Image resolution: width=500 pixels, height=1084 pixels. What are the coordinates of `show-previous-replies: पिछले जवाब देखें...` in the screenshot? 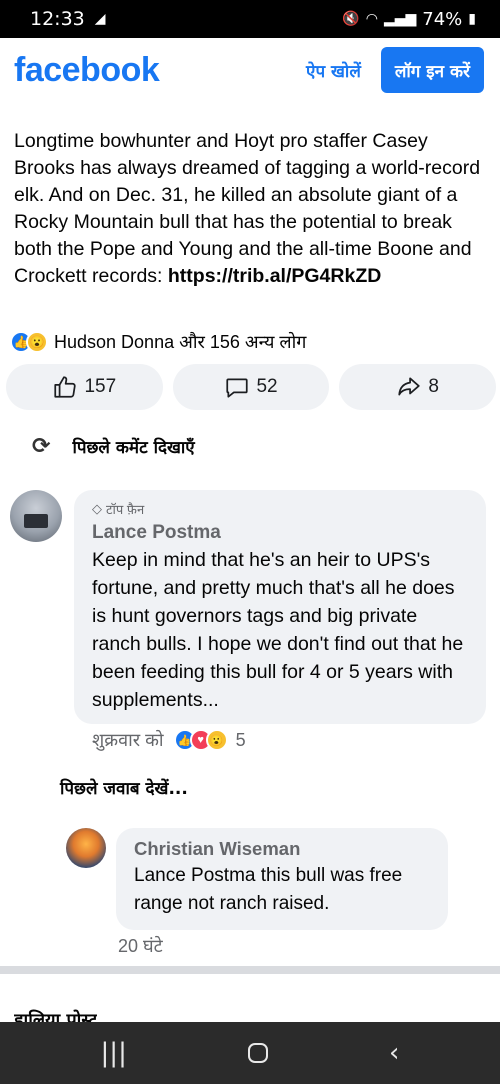 It's located at (124, 787).